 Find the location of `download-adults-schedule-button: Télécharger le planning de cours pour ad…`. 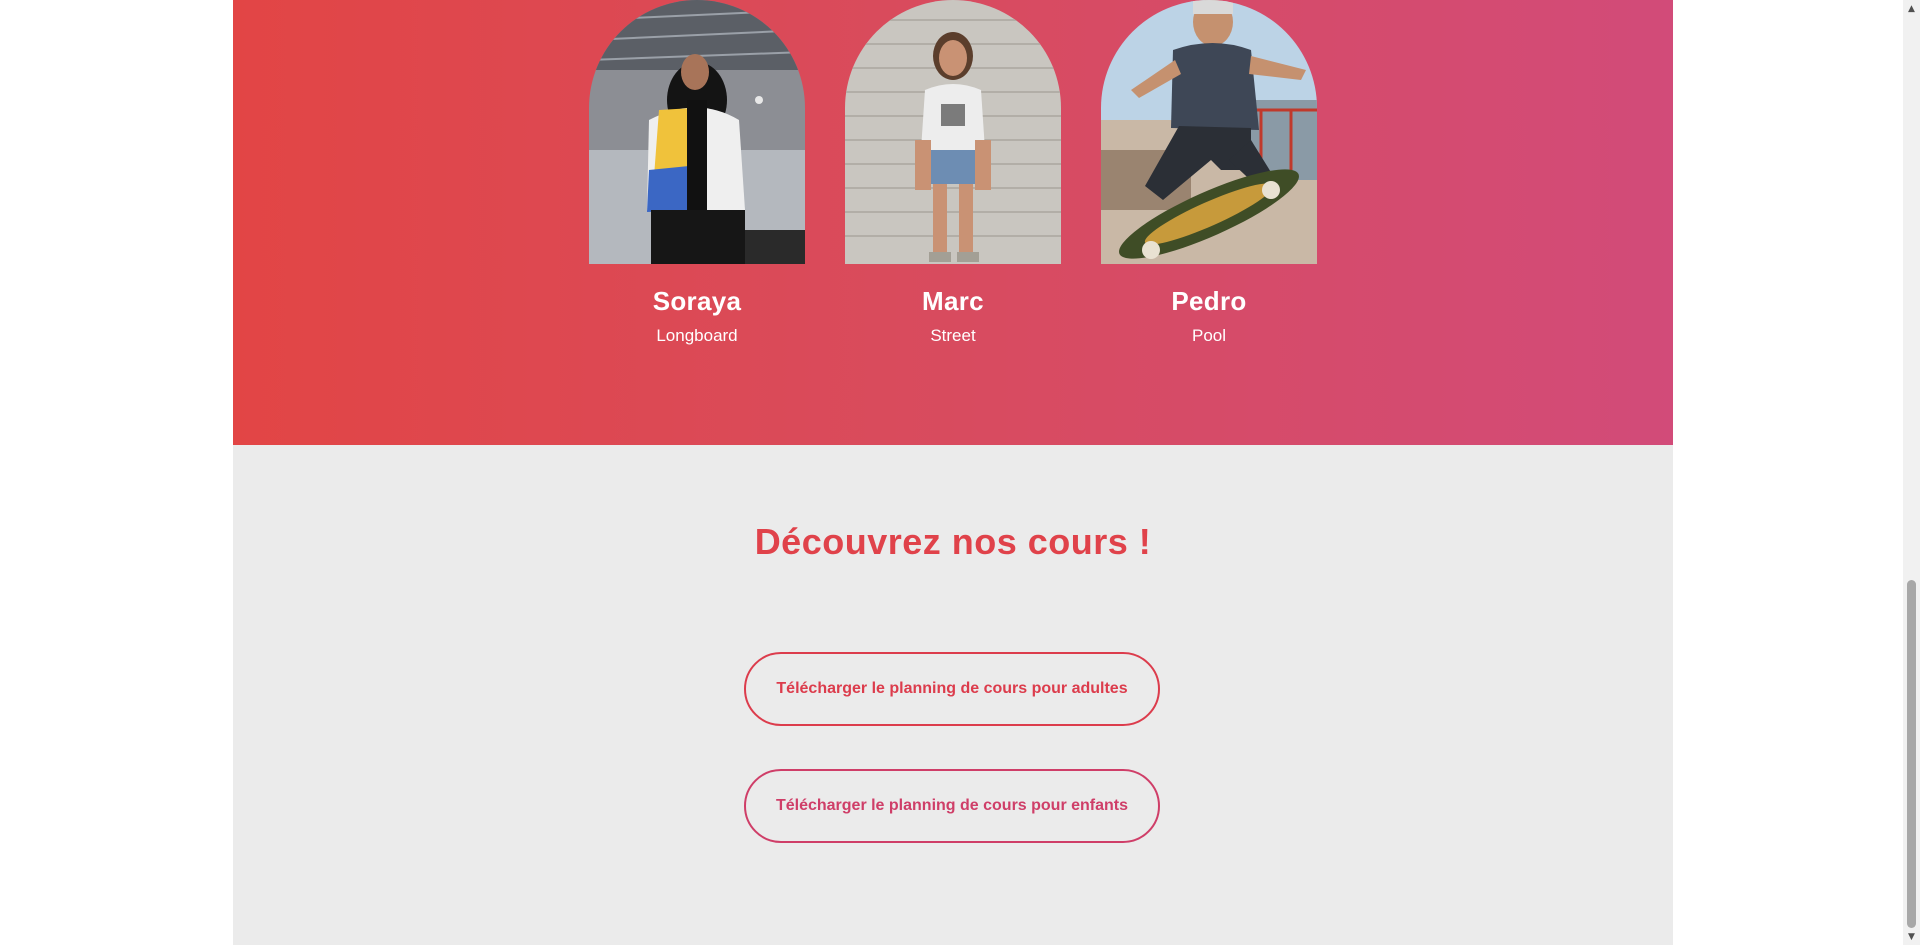

download-adults-schedule-button: Télécharger le planning de cours pour ad… is located at coordinates (952, 689).